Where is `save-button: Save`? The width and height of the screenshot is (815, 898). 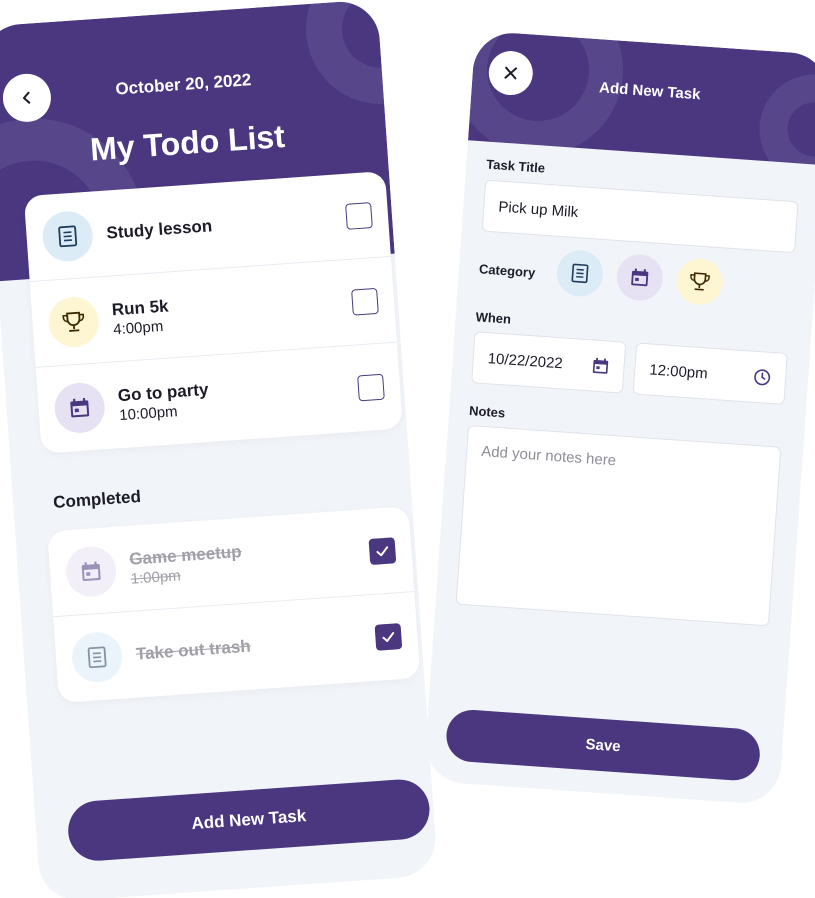 save-button: Save is located at coordinates (603, 745).